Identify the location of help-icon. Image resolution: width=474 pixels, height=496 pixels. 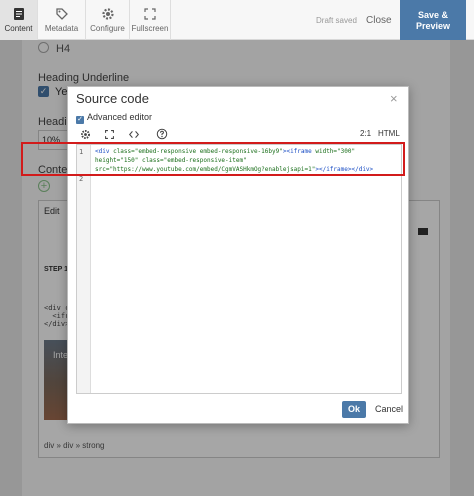
(162, 134).